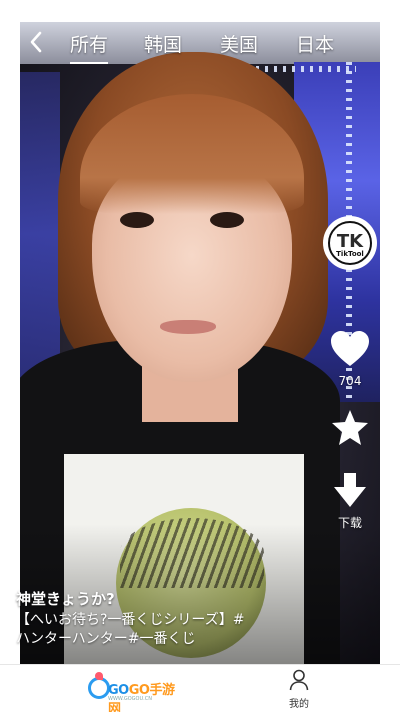 The height and width of the screenshot is (712, 400). I want to click on tab-all: 所有, so click(89, 47).